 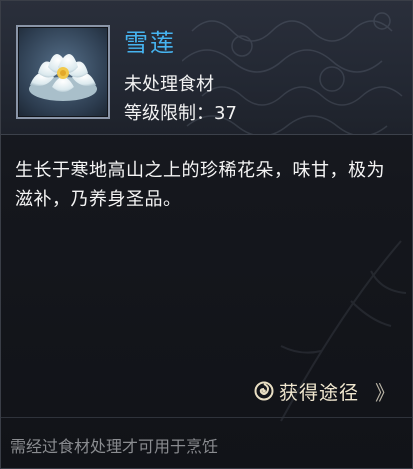 What do you see at coordinates (318, 392) in the screenshot?
I see `obtain-source-label: 获得途径` at bounding box center [318, 392].